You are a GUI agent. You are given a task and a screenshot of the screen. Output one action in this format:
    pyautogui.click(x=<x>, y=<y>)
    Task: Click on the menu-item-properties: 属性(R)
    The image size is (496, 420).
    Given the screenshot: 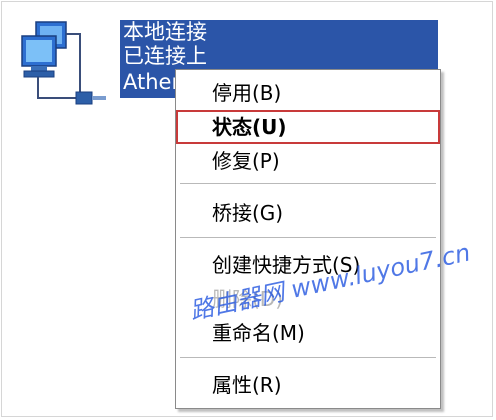 What is the action you would take?
    pyautogui.click(x=308, y=385)
    